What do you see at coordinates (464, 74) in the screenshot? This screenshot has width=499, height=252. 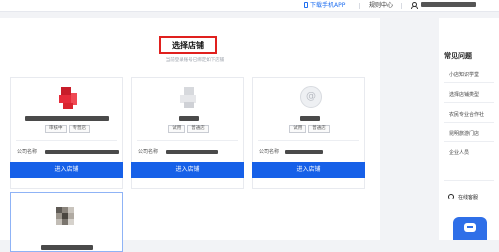 I see `faq-item: 小店知识学堂` at bounding box center [464, 74].